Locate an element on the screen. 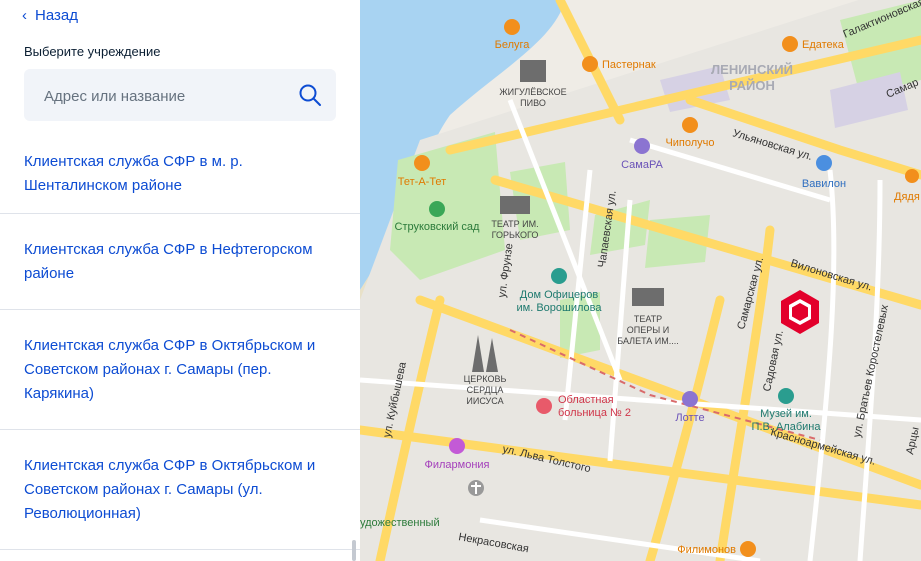 This screenshot has width=921, height=561. svg-text: ТЕАТР is located at coordinates (648, 319).